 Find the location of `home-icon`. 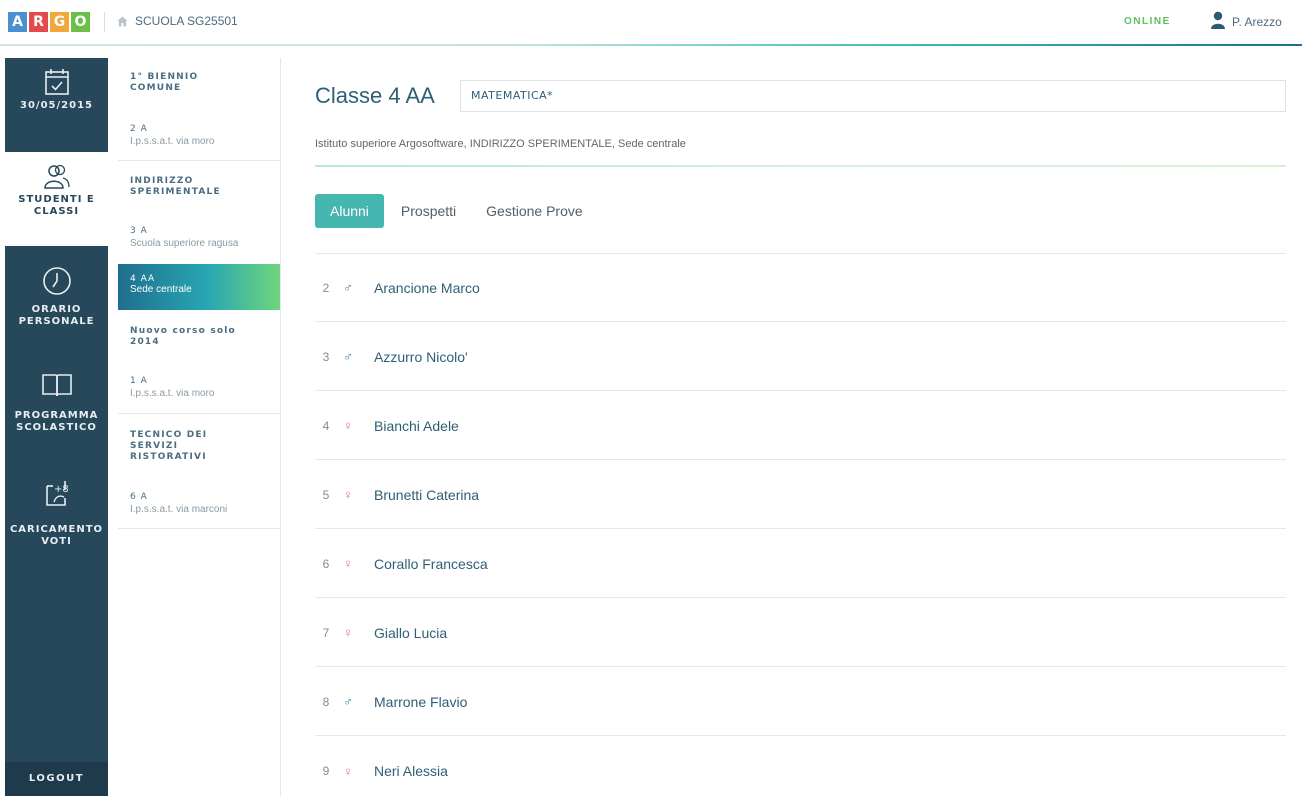

home-icon is located at coordinates (122, 21).